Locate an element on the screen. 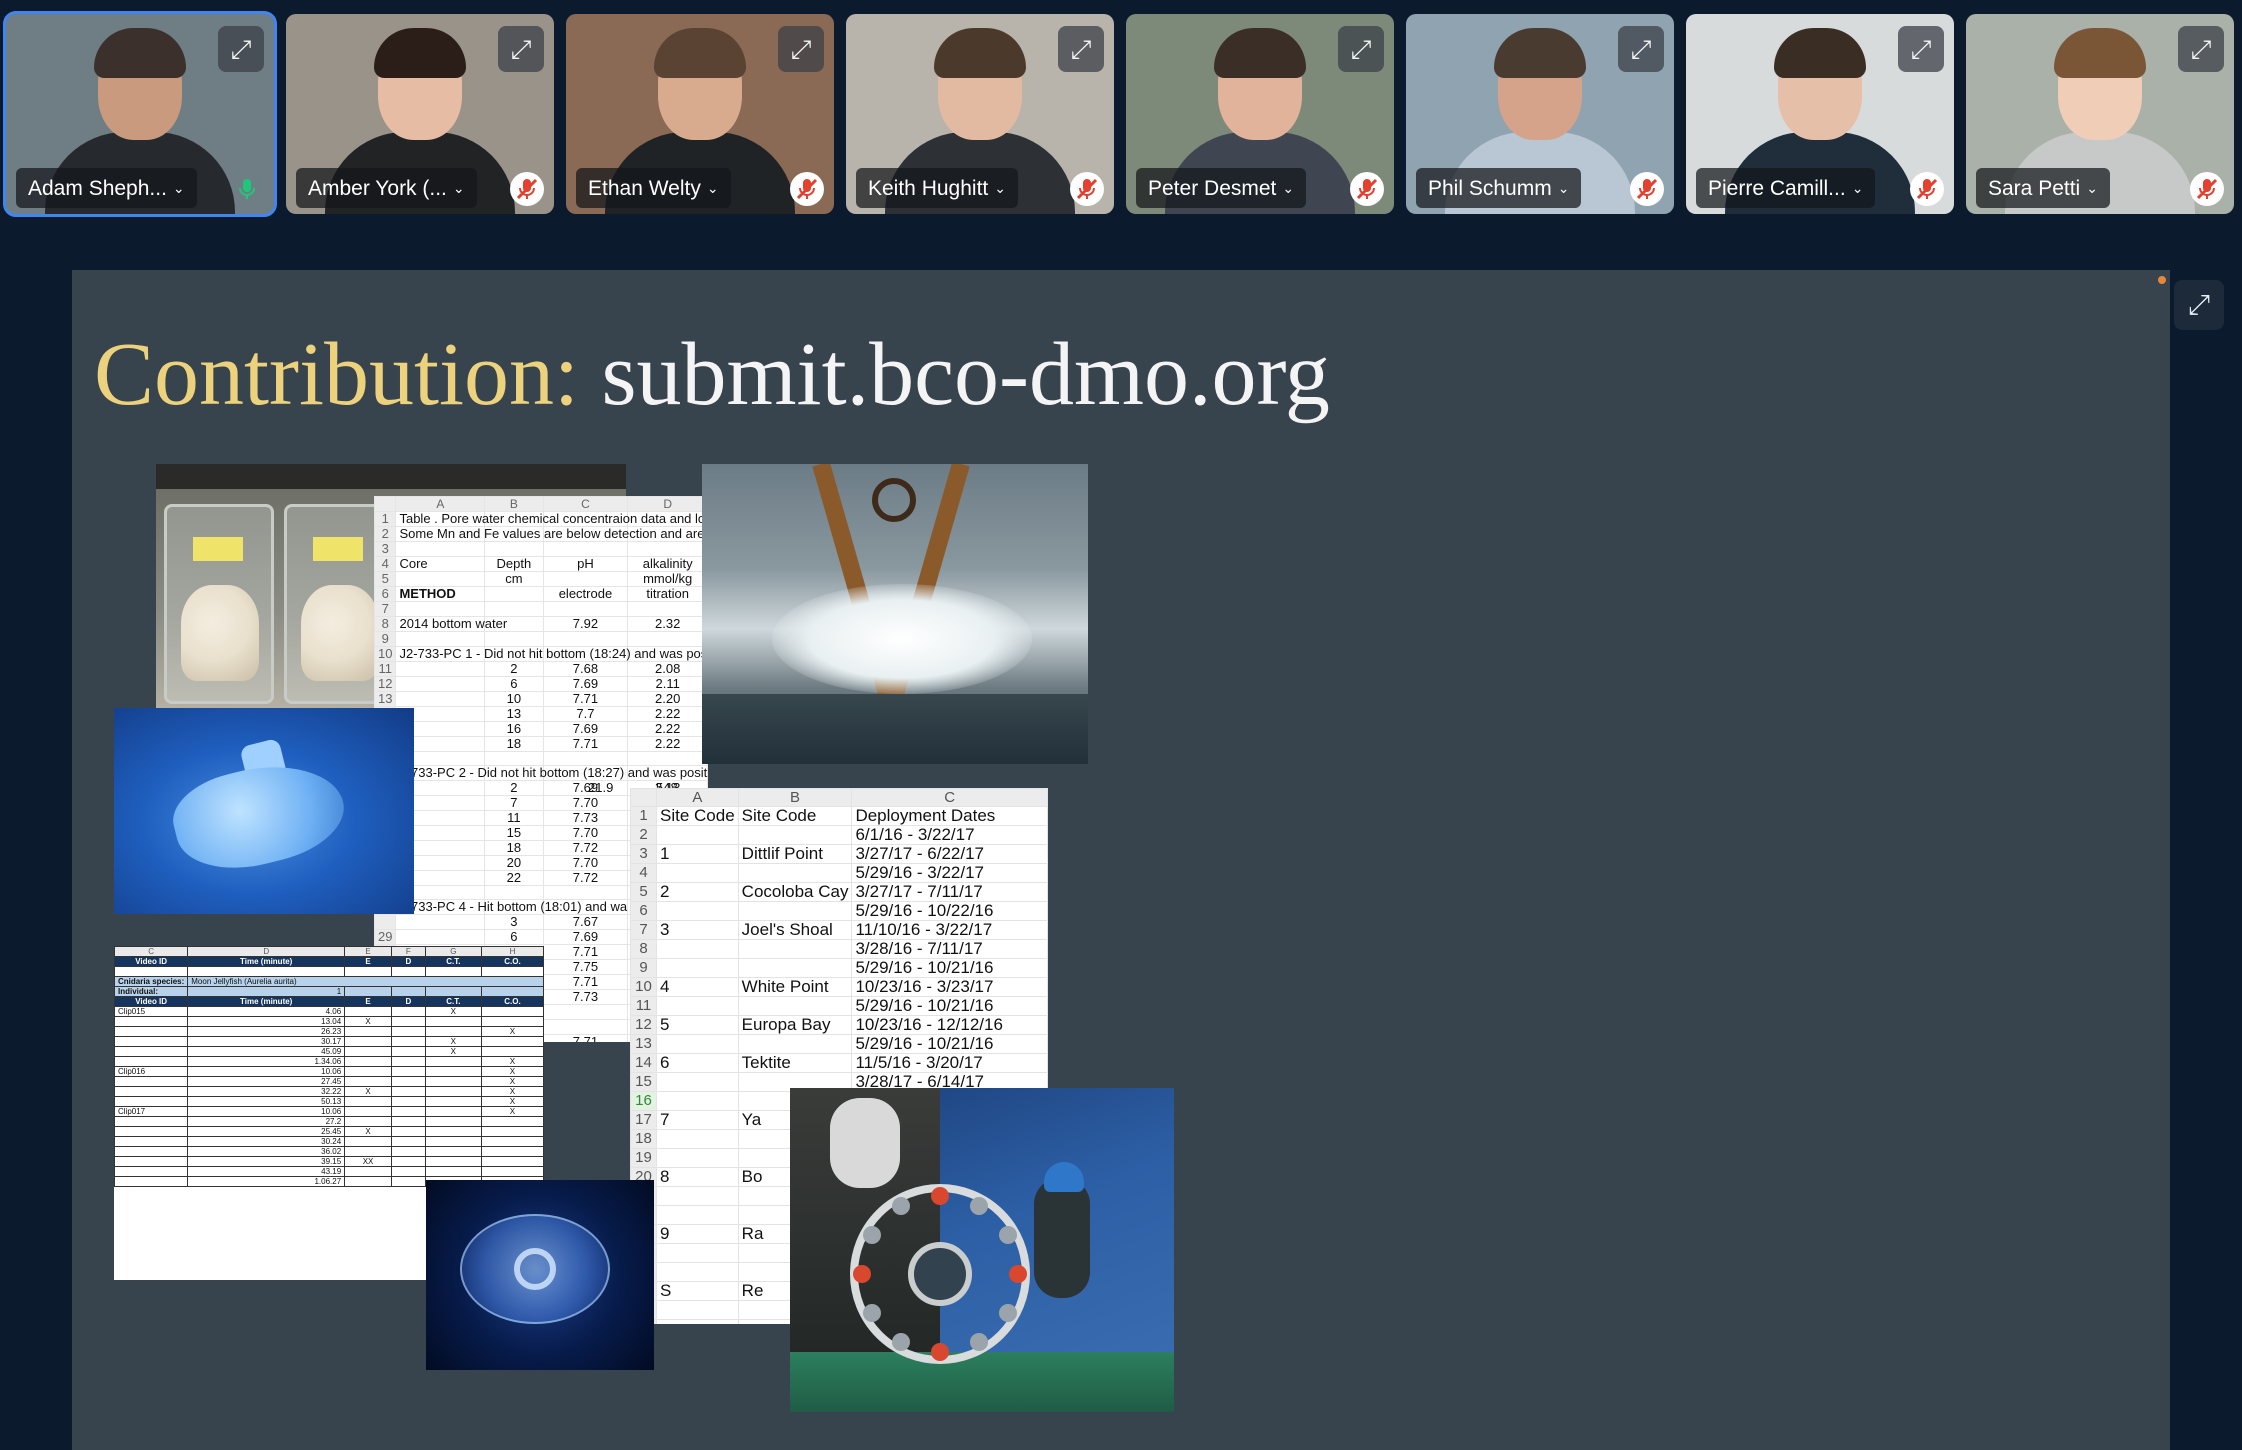  participant-tile: ⤢ Pierre Camill... ⌄ is located at coordinates (1820, 114).